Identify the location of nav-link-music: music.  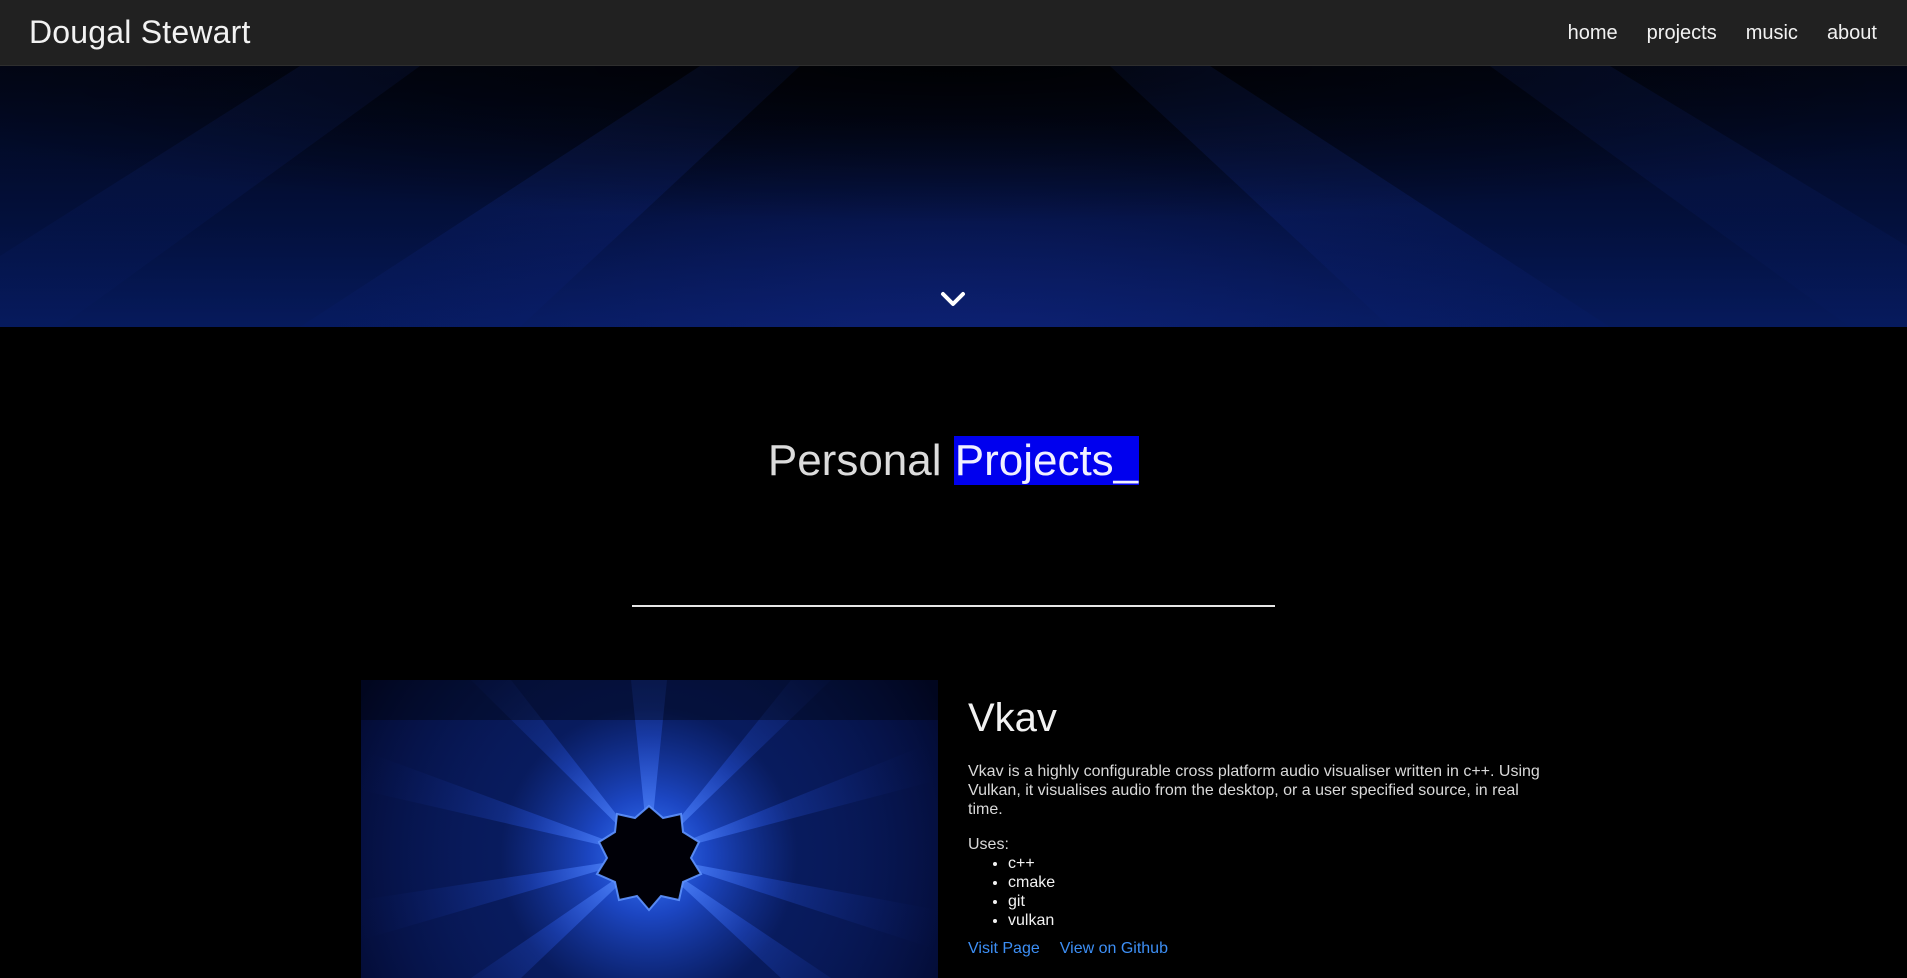
(1772, 33).